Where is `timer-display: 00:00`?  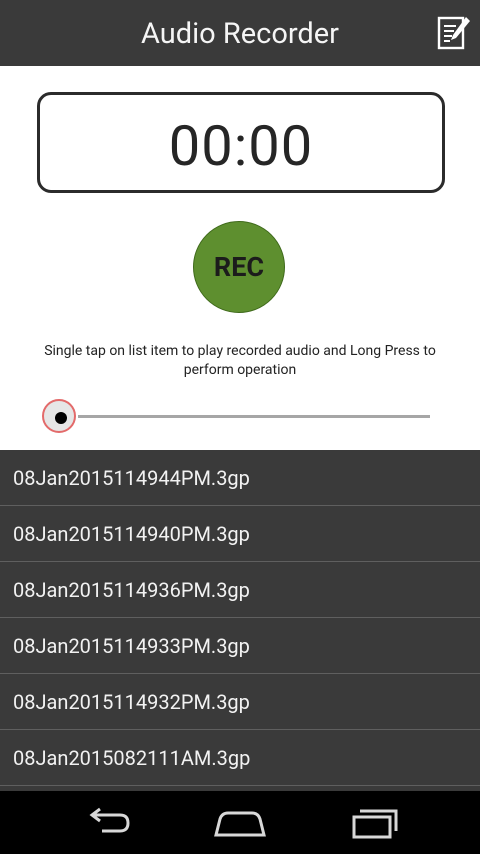 timer-display: 00:00 is located at coordinates (241, 142).